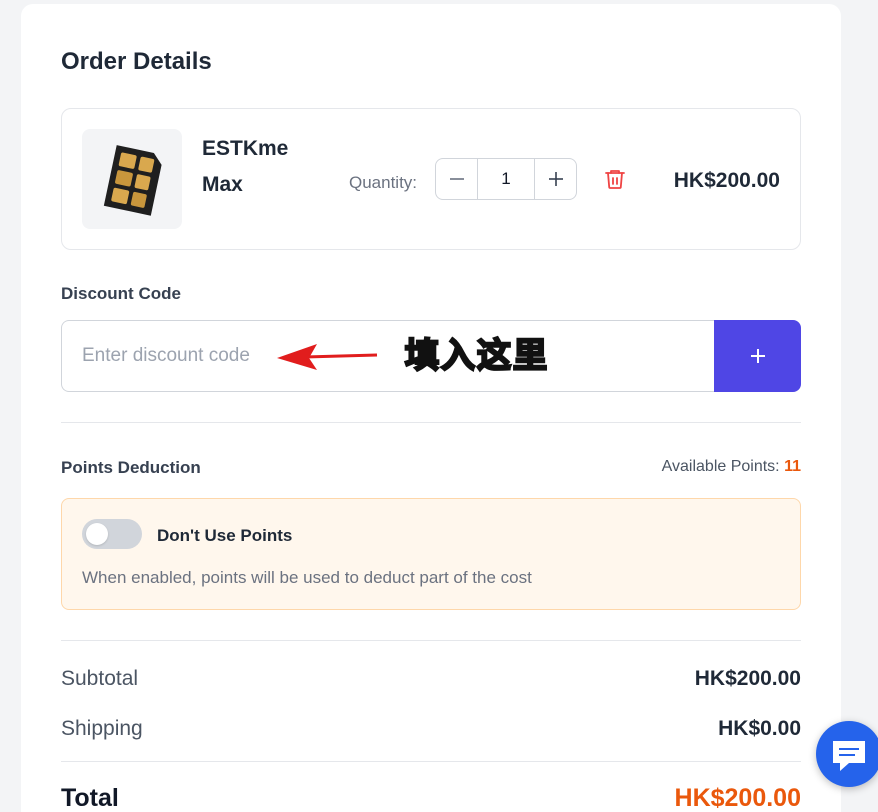 This screenshot has width=878, height=812. What do you see at coordinates (388, 356) in the screenshot?
I see `discount-code-input` at bounding box center [388, 356].